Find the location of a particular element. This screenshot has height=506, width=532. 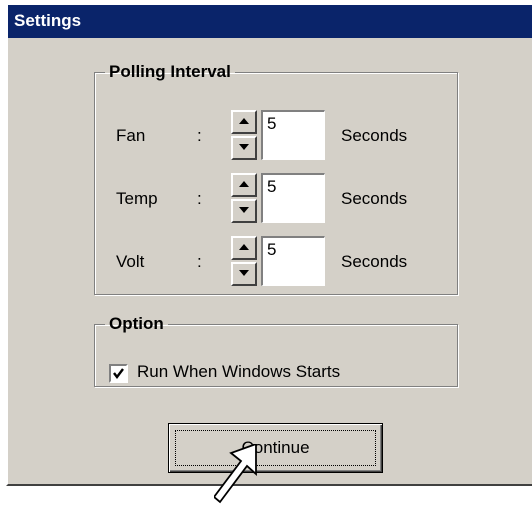

volt-interval-value: 5 is located at coordinates (272, 249).